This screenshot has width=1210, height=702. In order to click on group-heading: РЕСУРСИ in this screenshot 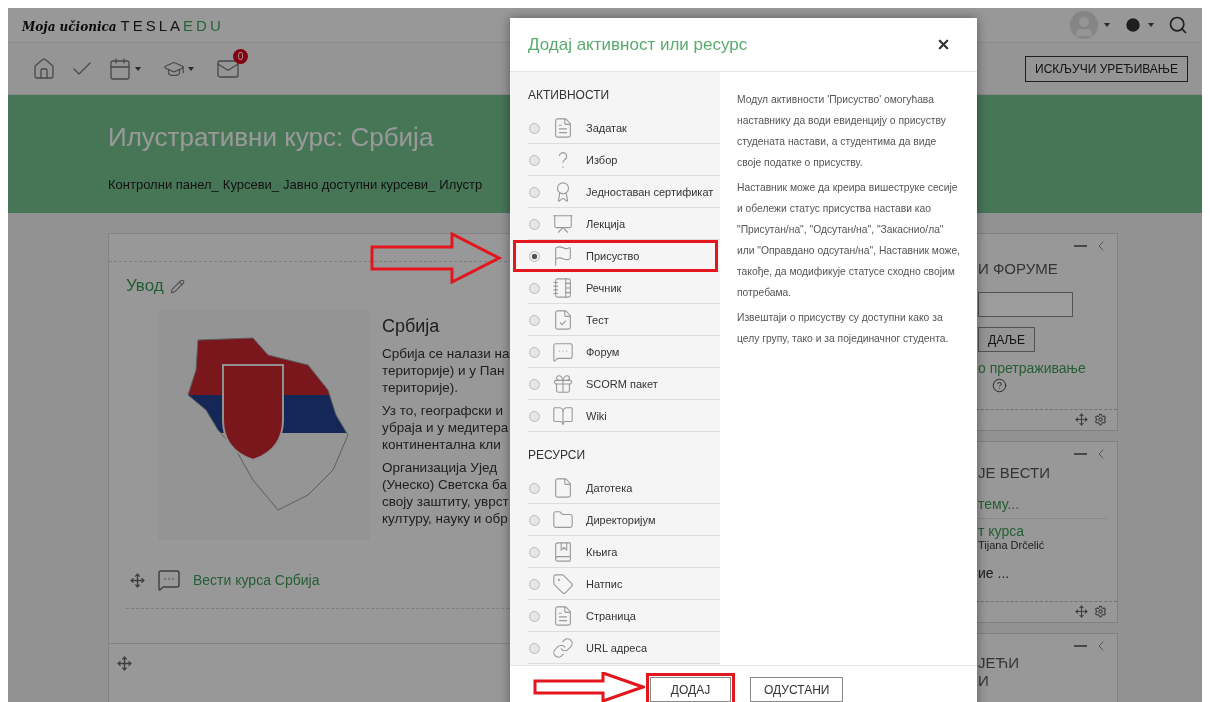, I will do `click(557, 455)`.